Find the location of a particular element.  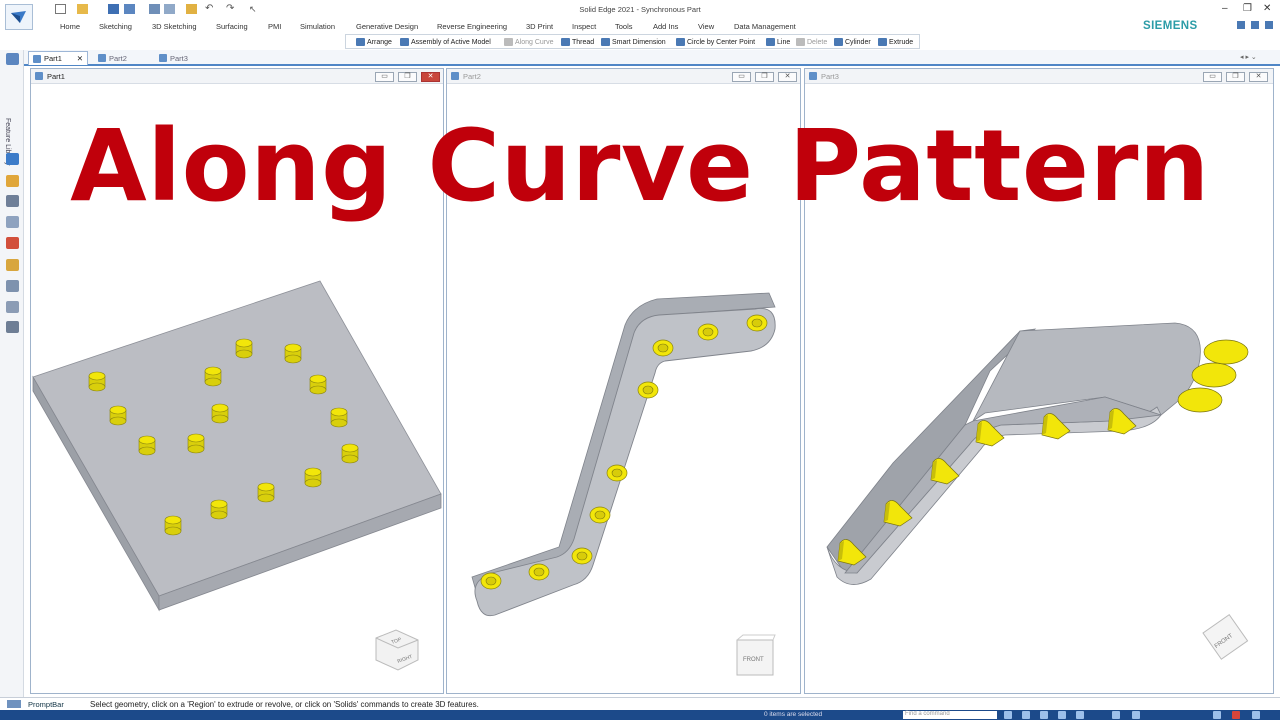

fit-icon is located at coordinates (1026, 715).